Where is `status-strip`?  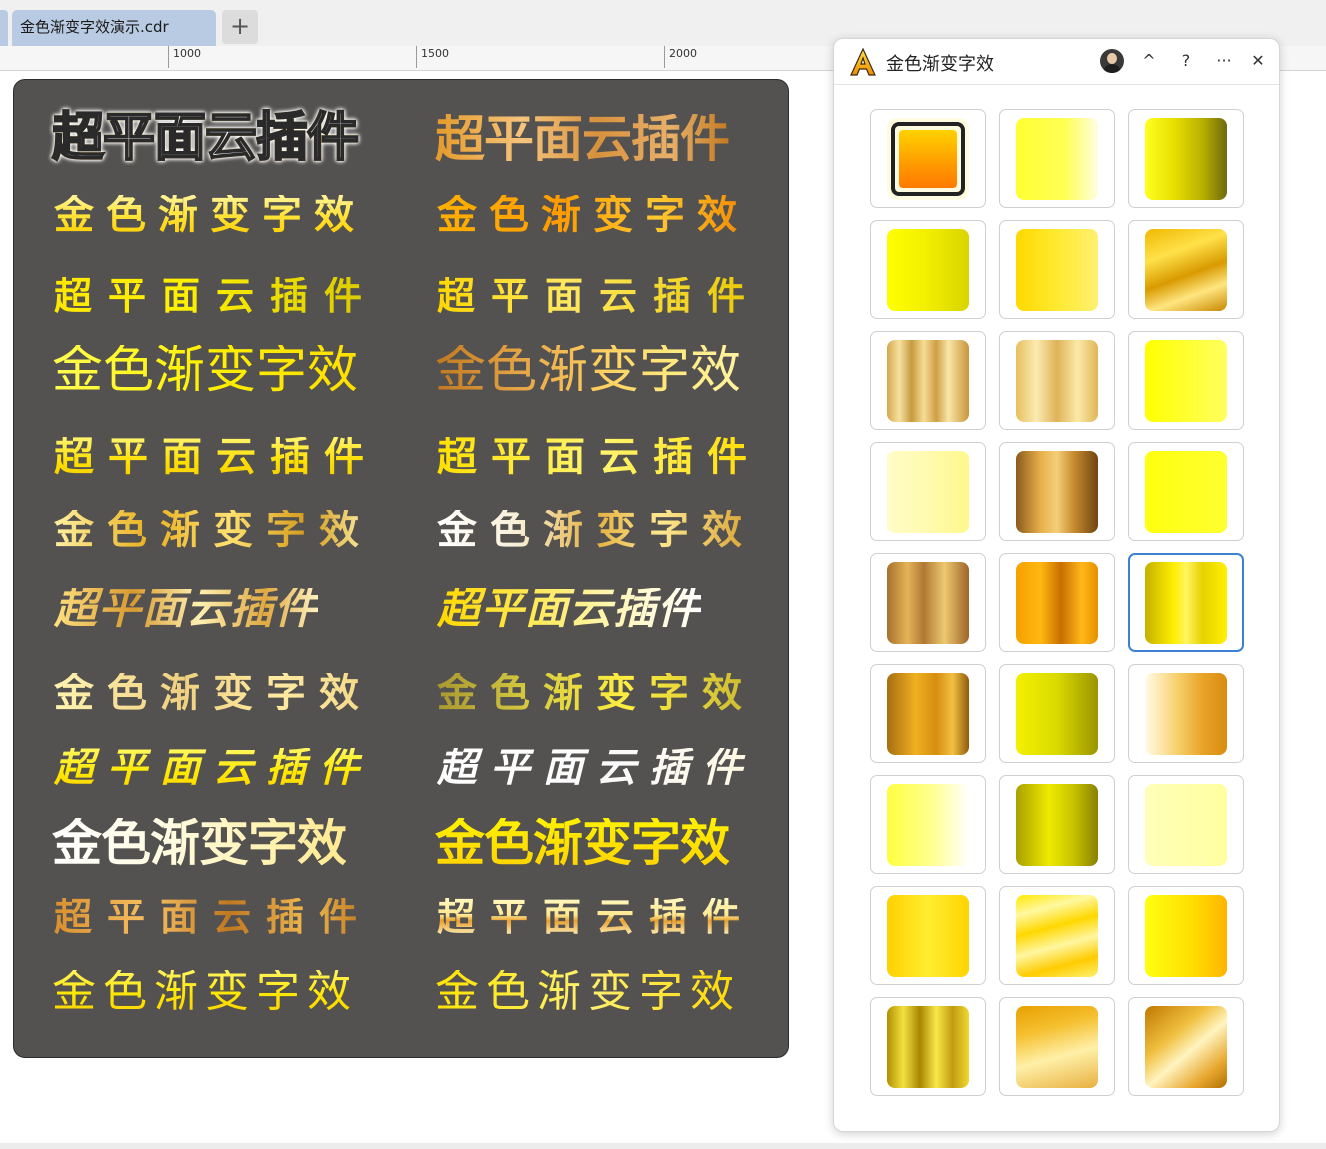 status-strip is located at coordinates (663, 1146).